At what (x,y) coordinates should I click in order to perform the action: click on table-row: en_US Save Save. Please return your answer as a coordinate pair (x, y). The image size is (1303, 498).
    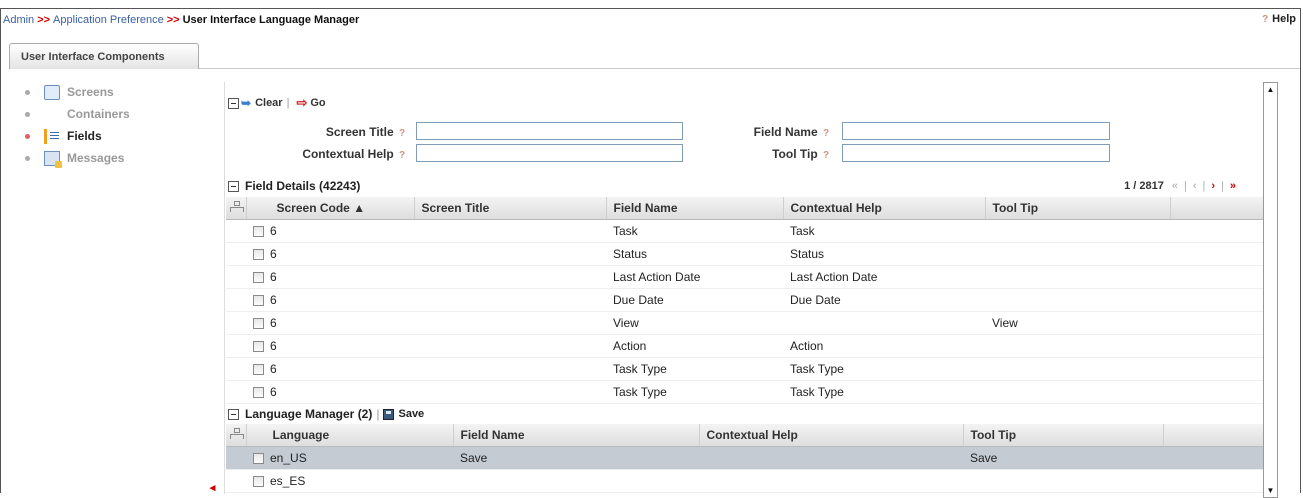
    Looking at the image, I should click on (744, 458).